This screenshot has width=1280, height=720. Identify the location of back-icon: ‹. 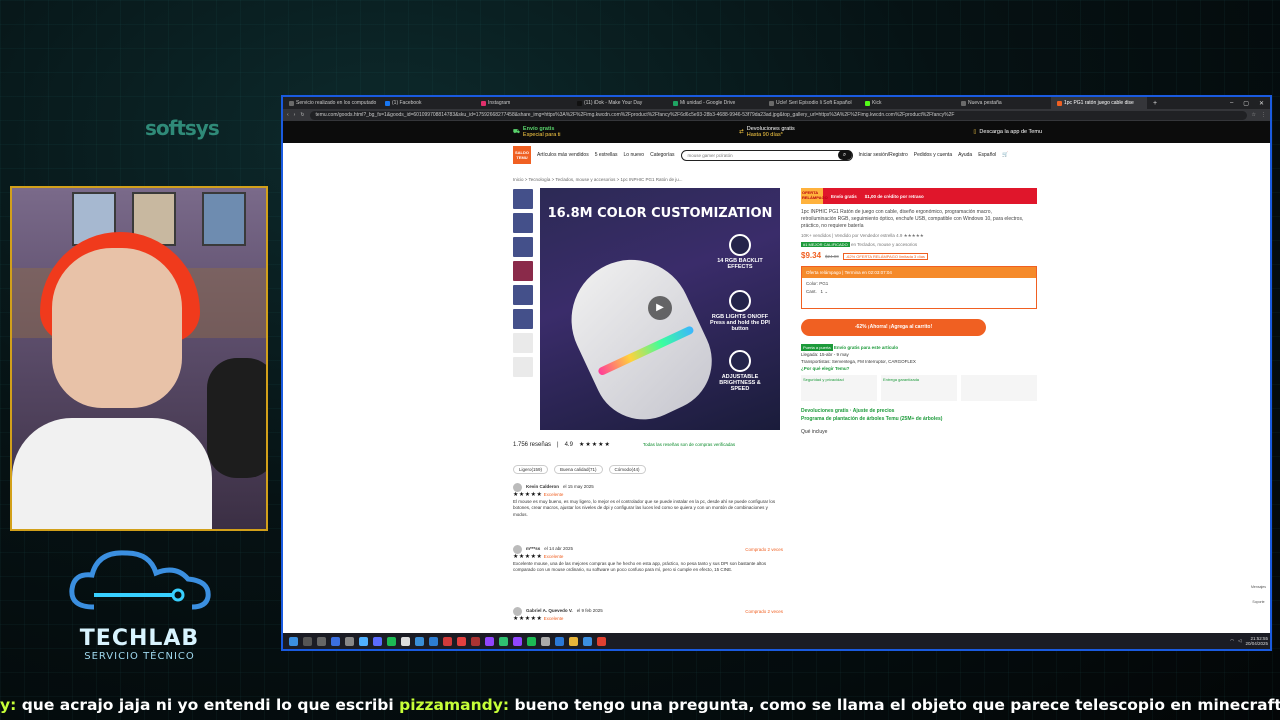
(288, 115).